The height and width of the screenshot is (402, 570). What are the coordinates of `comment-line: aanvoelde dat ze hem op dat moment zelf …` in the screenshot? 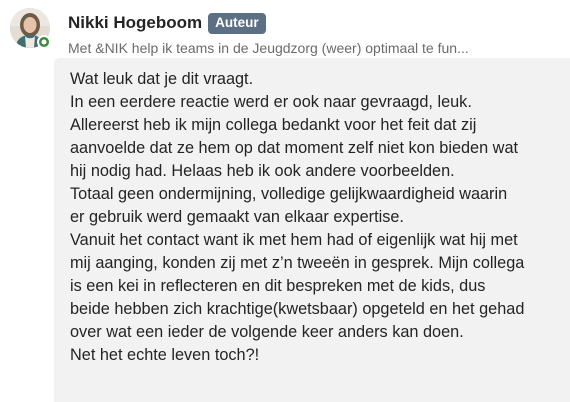 It's located at (294, 148).